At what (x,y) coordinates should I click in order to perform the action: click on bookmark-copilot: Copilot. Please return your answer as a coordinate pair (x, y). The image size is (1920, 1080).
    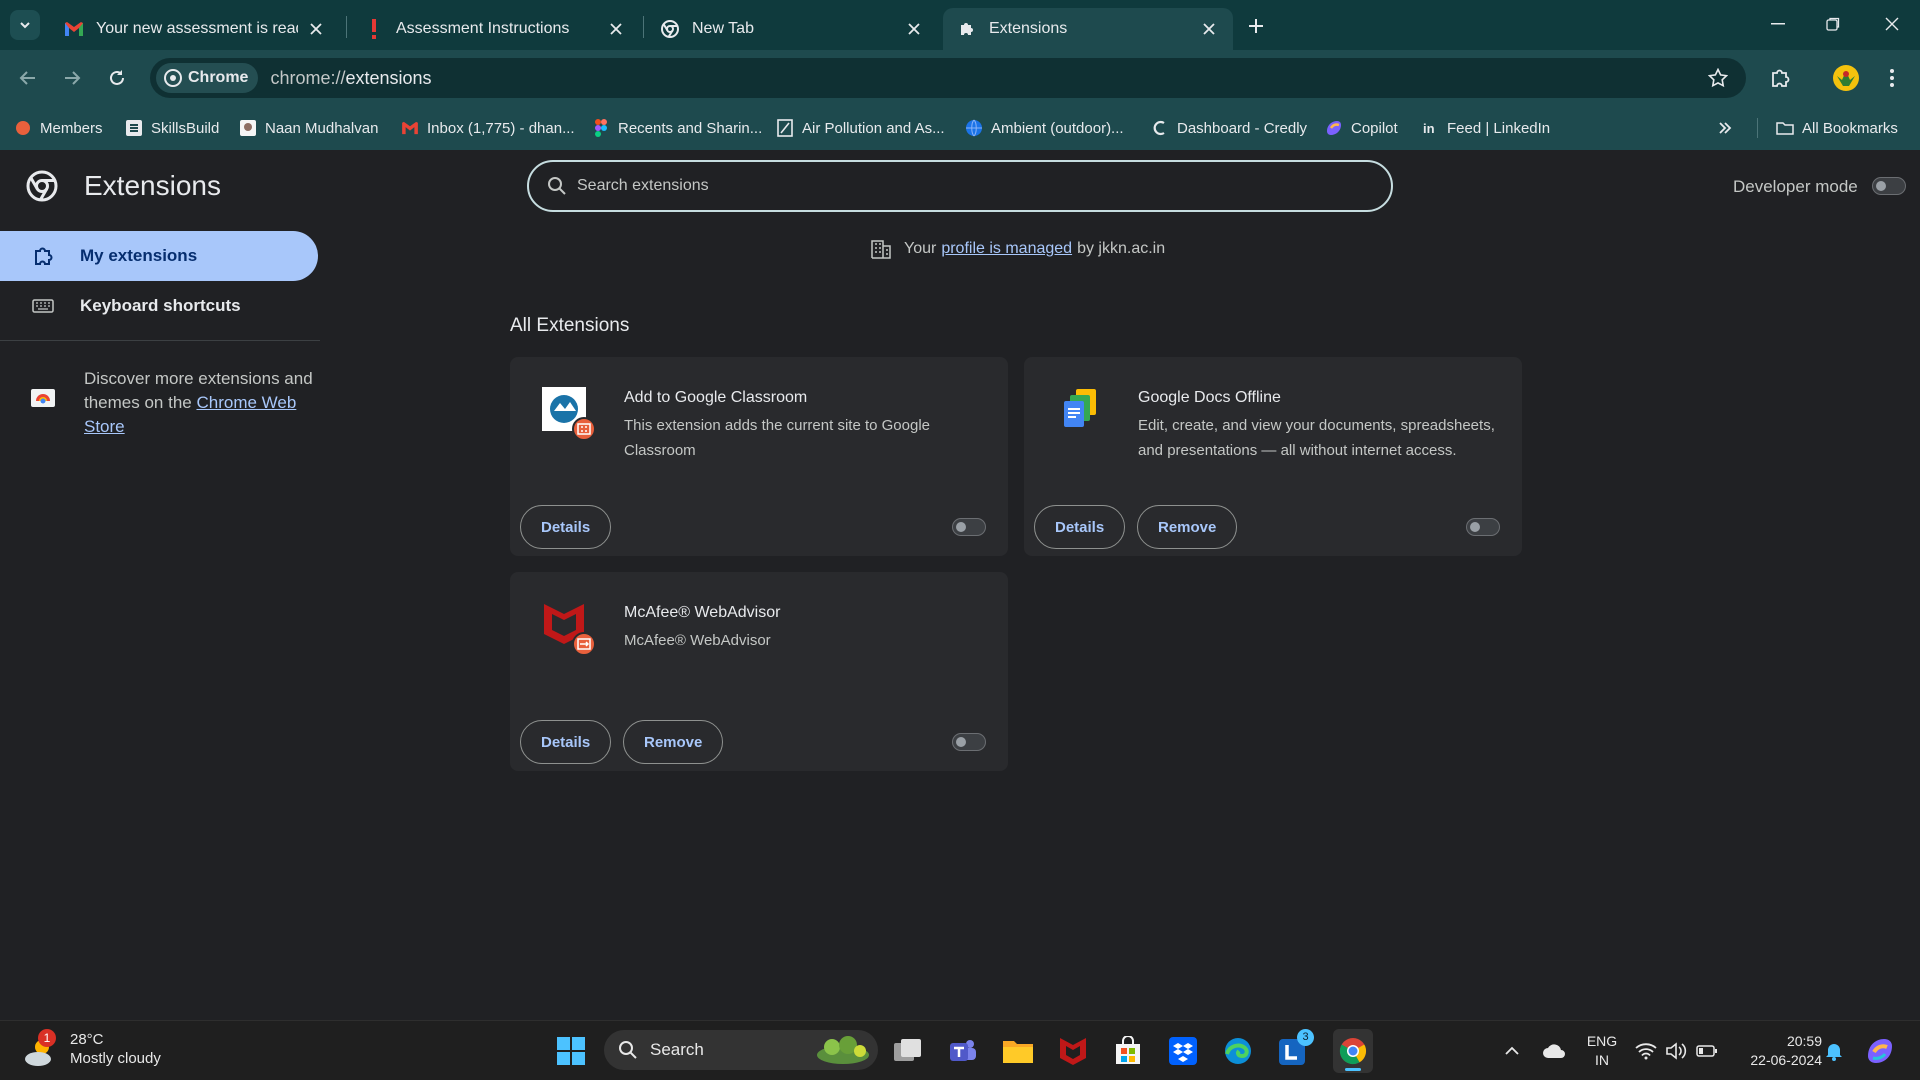
    Looking at the image, I should click on (1361, 128).